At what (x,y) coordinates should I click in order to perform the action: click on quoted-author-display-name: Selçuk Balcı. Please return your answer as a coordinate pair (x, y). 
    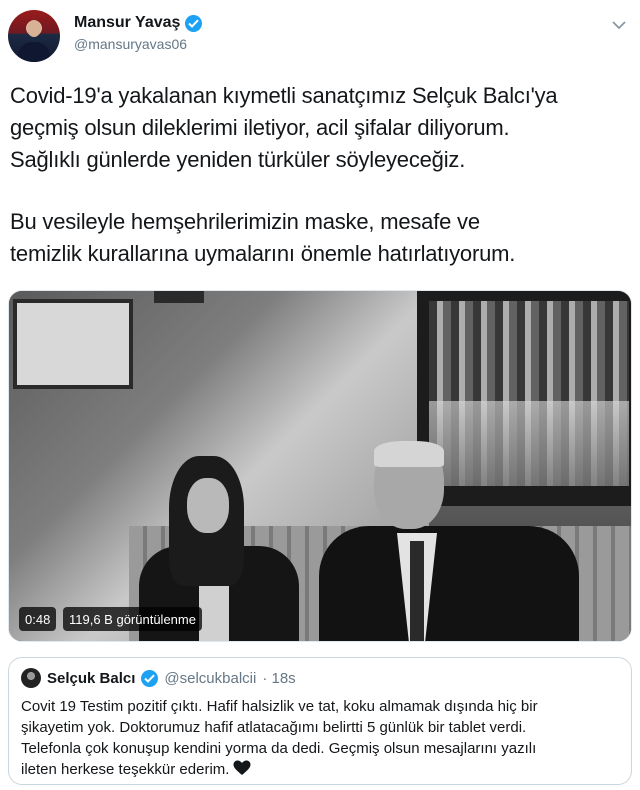
    Looking at the image, I should click on (91, 678).